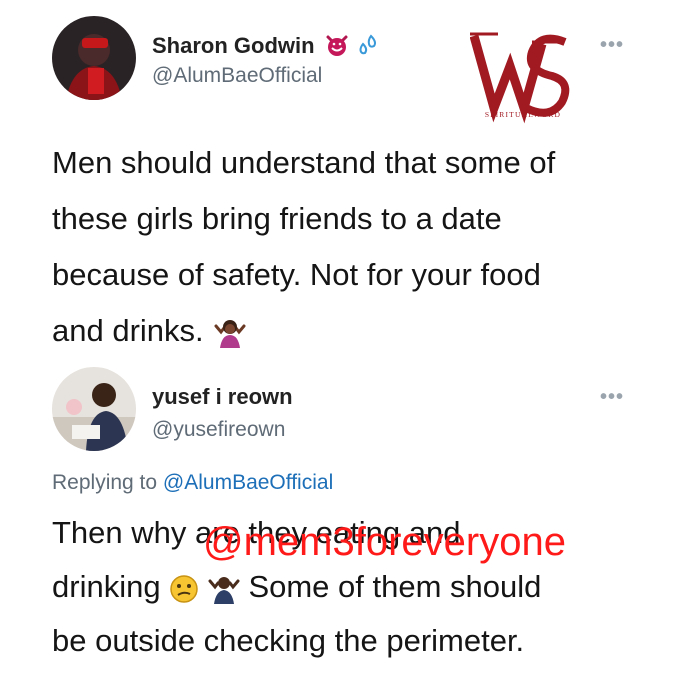 The width and height of the screenshot is (680, 675). What do you see at coordinates (184, 589) in the screenshot?
I see `confused-face-icon` at bounding box center [184, 589].